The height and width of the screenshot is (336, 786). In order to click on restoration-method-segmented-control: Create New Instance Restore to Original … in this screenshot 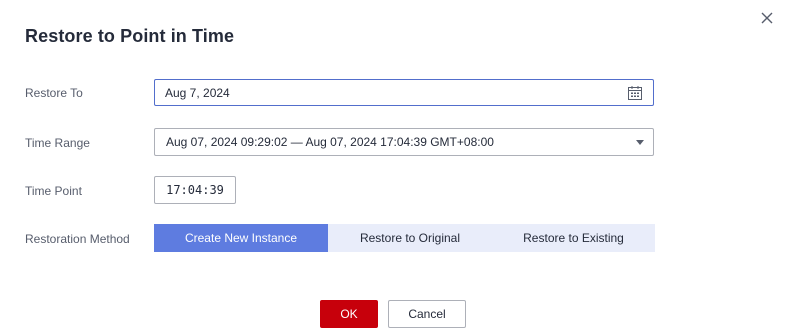, I will do `click(404, 238)`.